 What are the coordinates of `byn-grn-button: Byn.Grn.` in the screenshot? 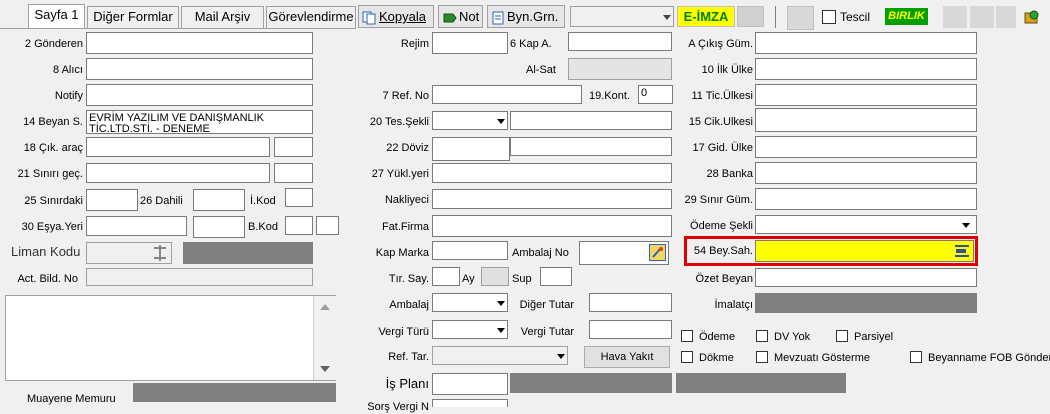 It's located at (526, 16).